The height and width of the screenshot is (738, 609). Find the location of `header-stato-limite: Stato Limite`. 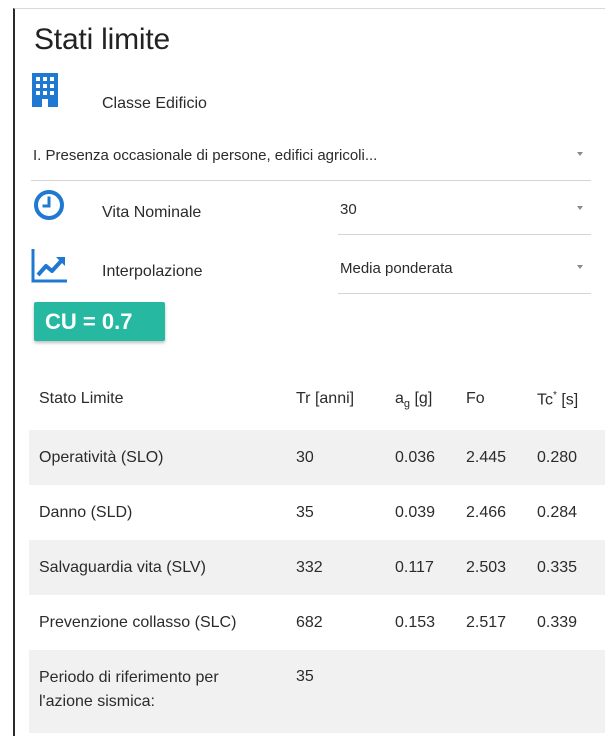

header-stato-limite: Stato Limite is located at coordinates (81, 398).